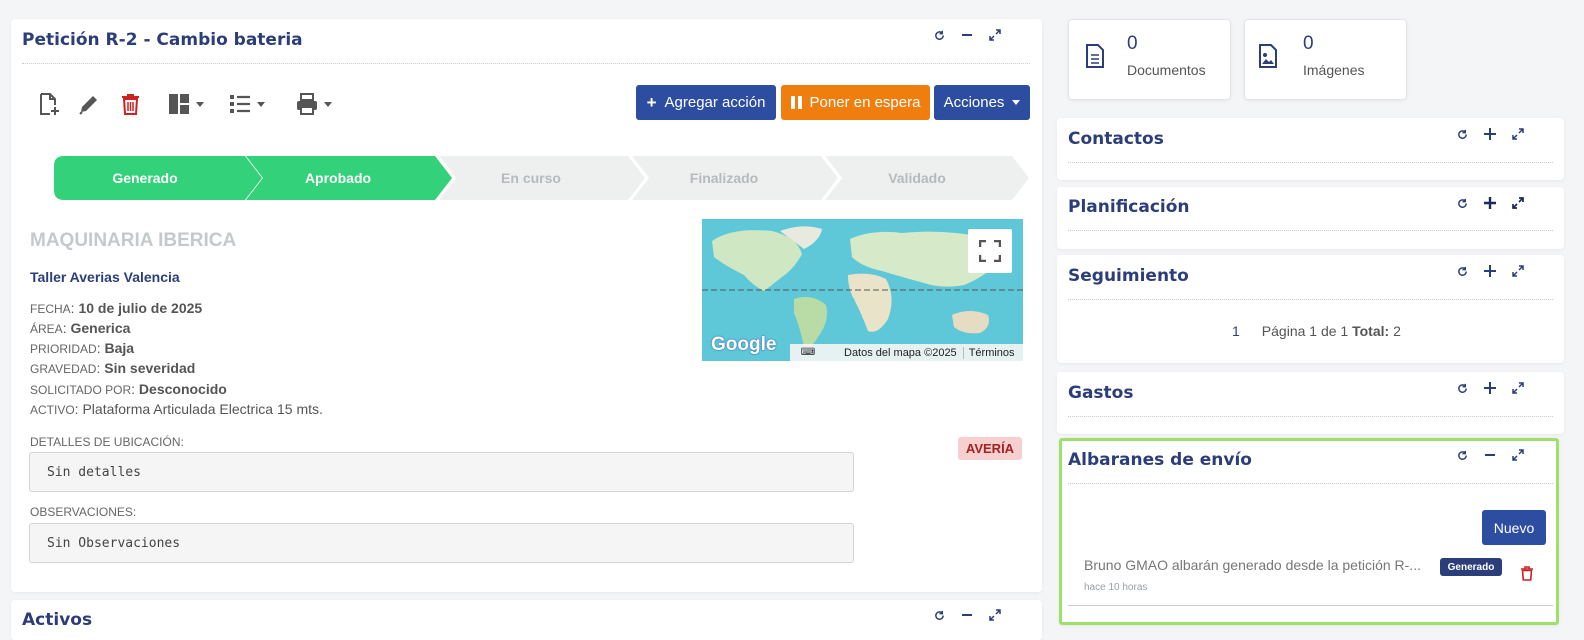 The image size is (1584, 640). Describe the element at coordinates (338, 178) in the screenshot. I see `step-aprobado: Aprobado` at that location.